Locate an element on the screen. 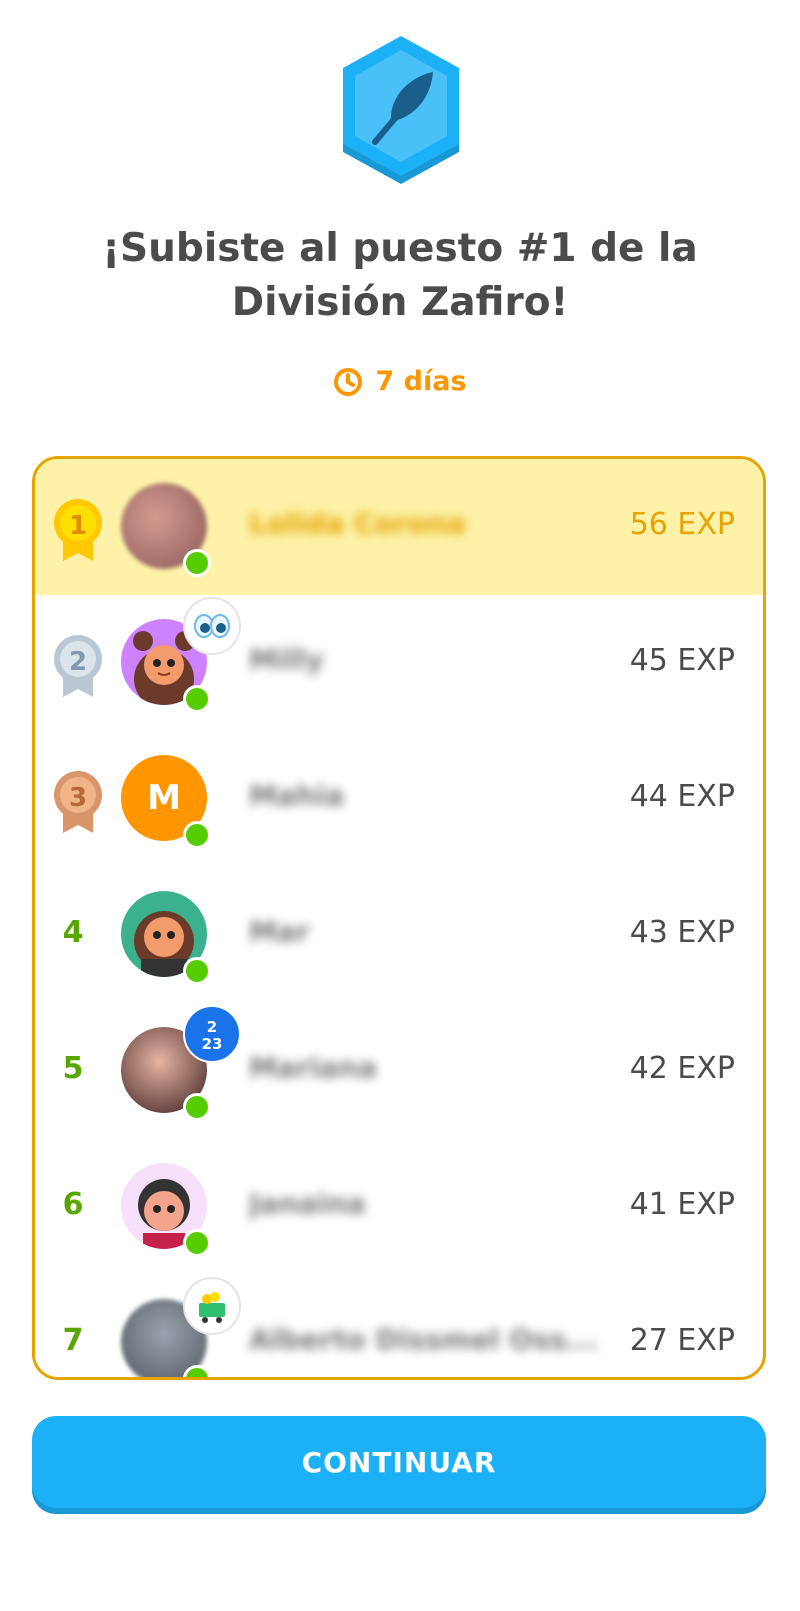 Image resolution: width=800 pixels, height=1611 pixels. feather-icon is located at coordinates (401, 110).